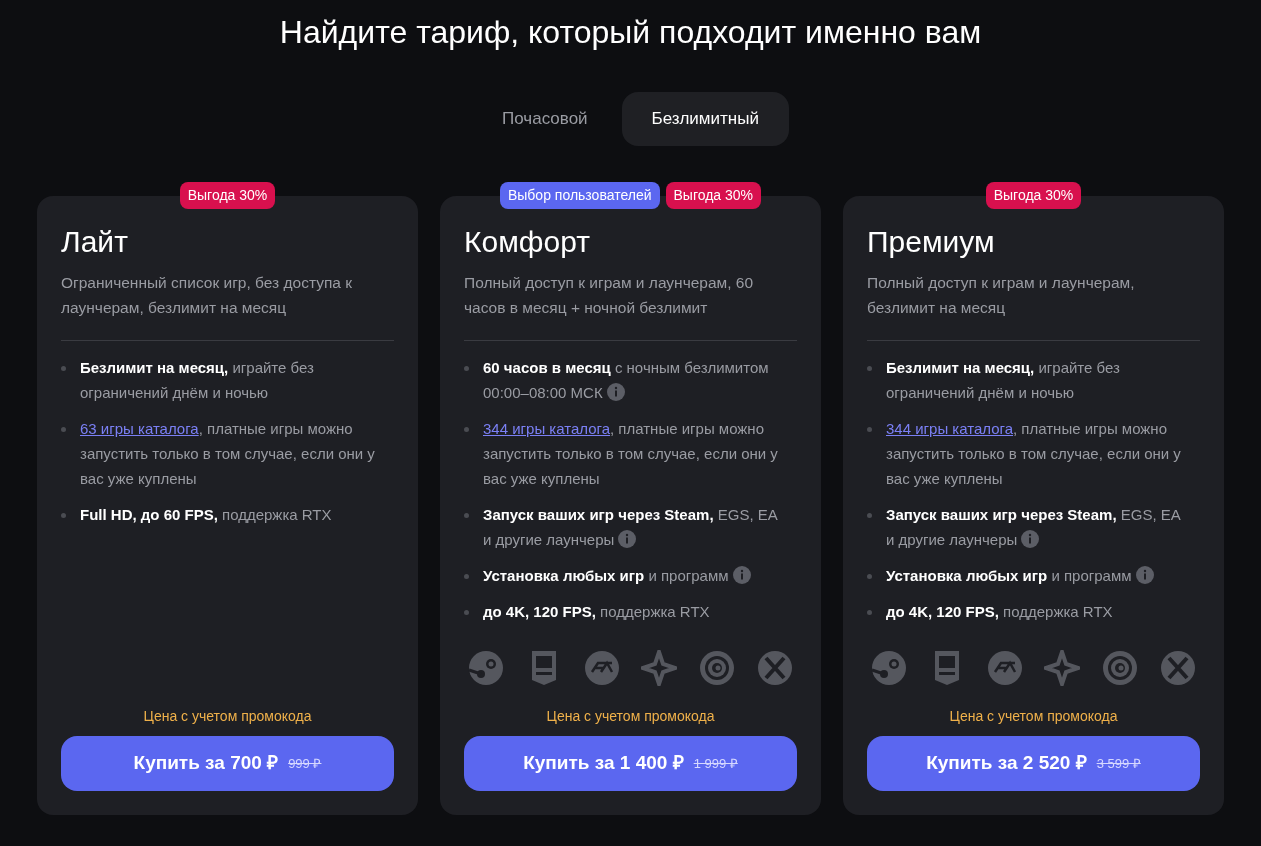 This screenshot has height=846, width=1261. Describe the element at coordinates (630, 32) in the screenshot. I see `page-title: Найдите тариф, который подходит именно вам` at that location.